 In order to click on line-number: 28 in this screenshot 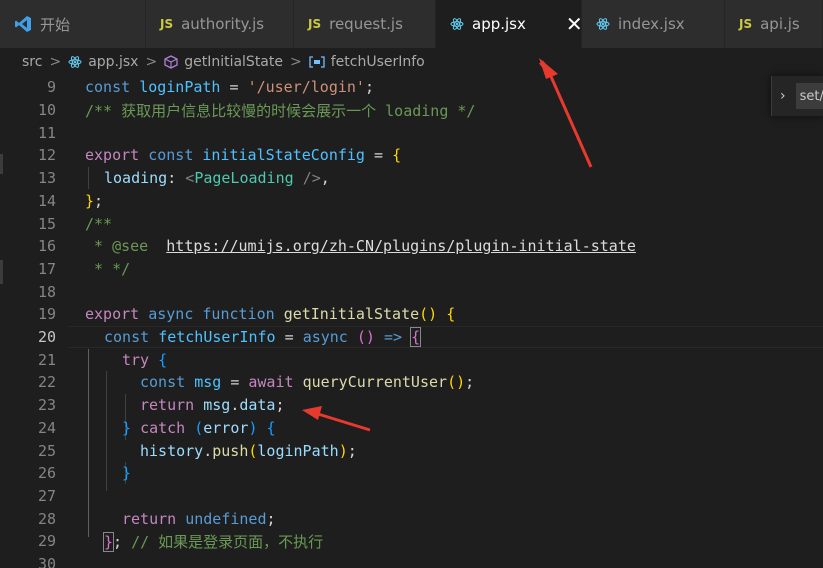, I will do `click(46, 518)`.